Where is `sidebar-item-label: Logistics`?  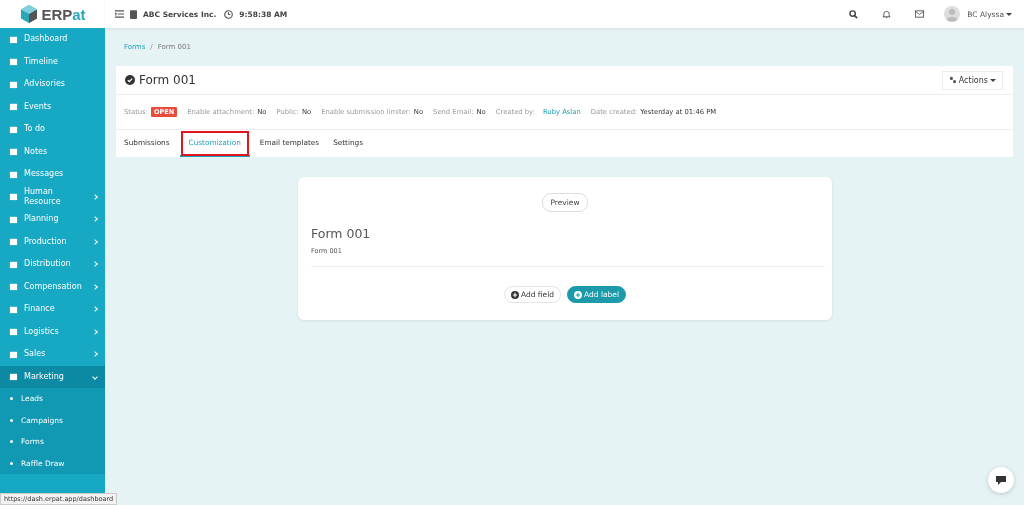
sidebar-item-label: Logistics is located at coordinates (42, 331).